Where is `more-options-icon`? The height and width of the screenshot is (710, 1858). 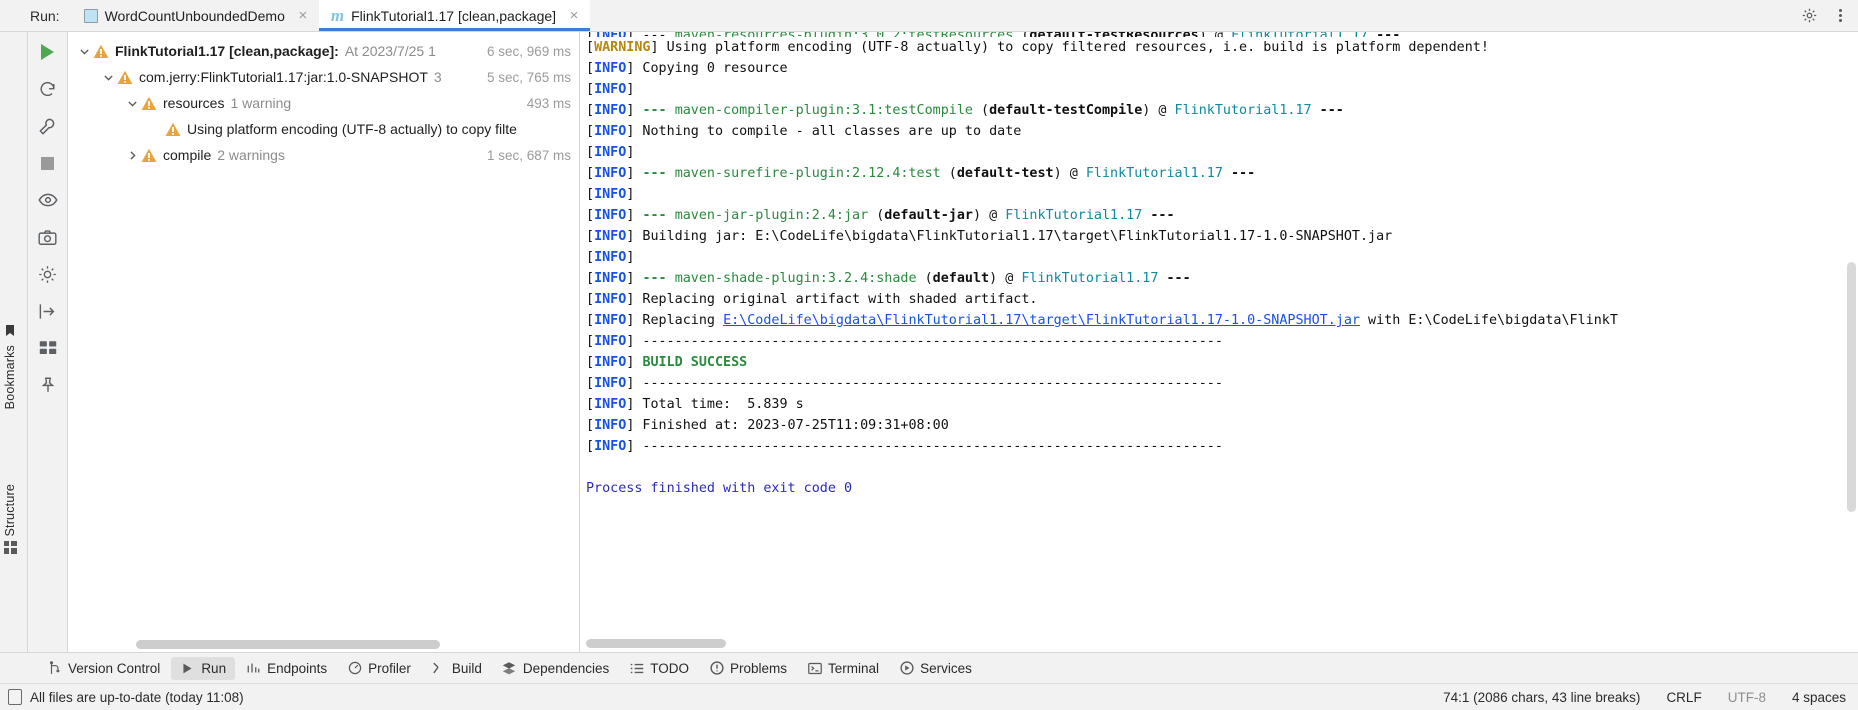 more-options-icon is located at coordinates (1840, 15).